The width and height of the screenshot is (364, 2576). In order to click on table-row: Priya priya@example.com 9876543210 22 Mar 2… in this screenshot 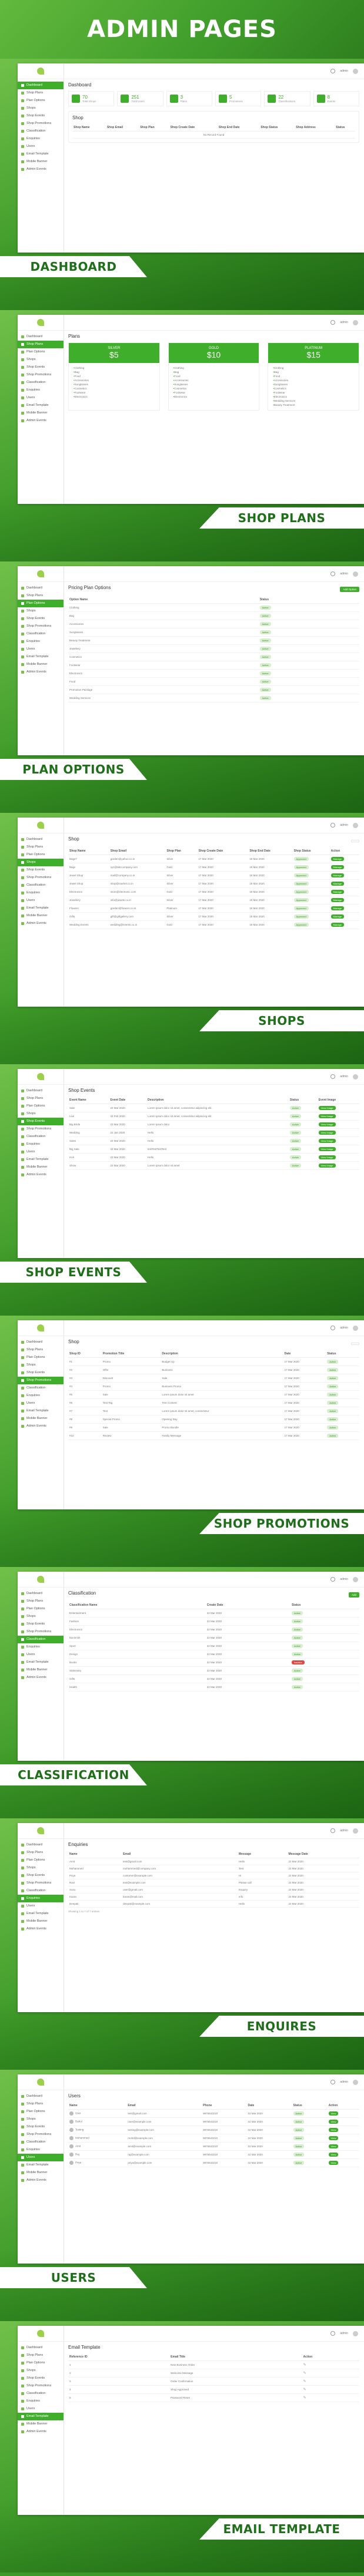, I will do `click(213, 2162)`.